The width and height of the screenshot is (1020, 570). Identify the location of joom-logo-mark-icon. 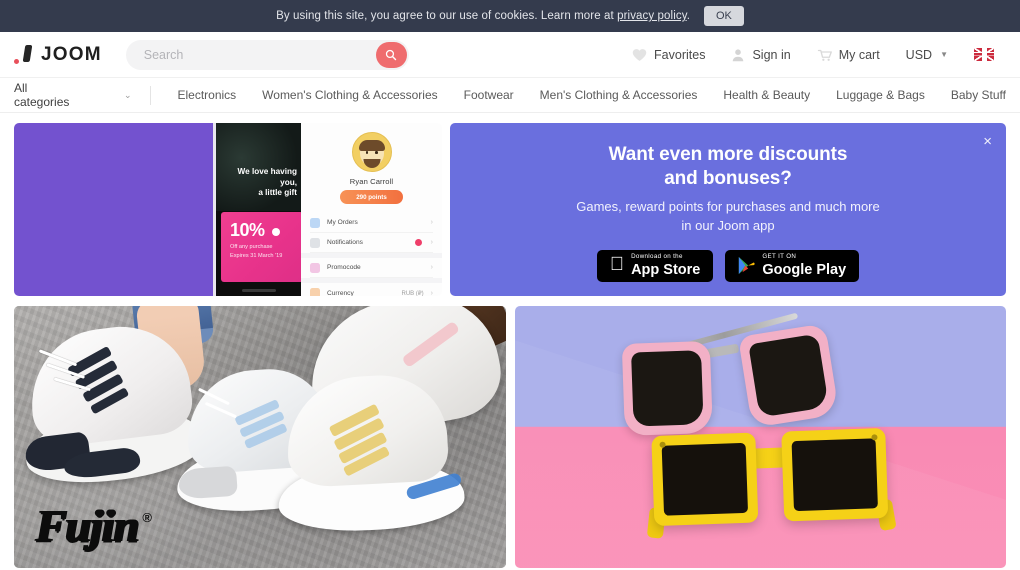
(24, 55).